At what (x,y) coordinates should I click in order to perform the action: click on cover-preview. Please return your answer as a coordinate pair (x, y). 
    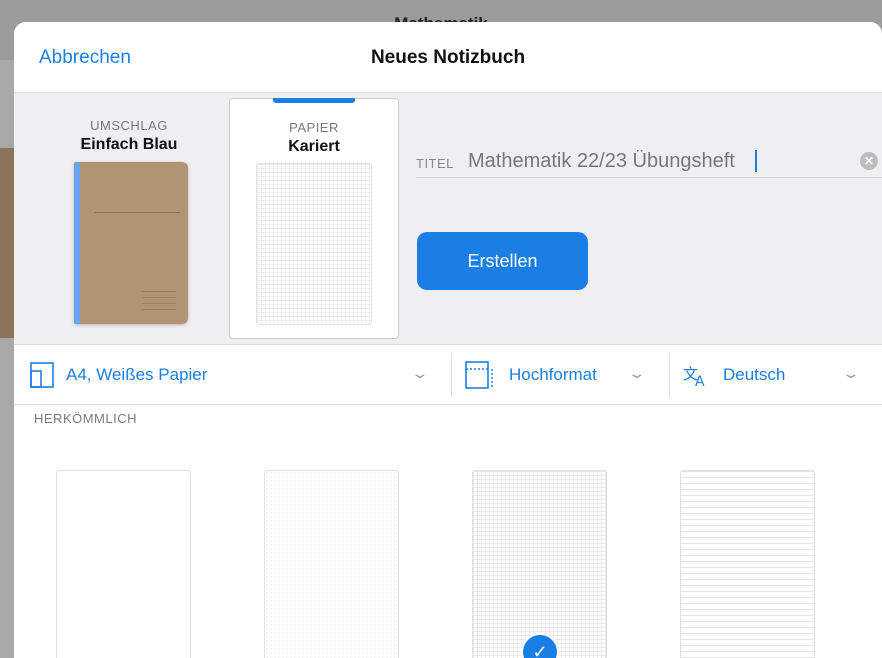
    Looking at the image, I should click on (131, 243).